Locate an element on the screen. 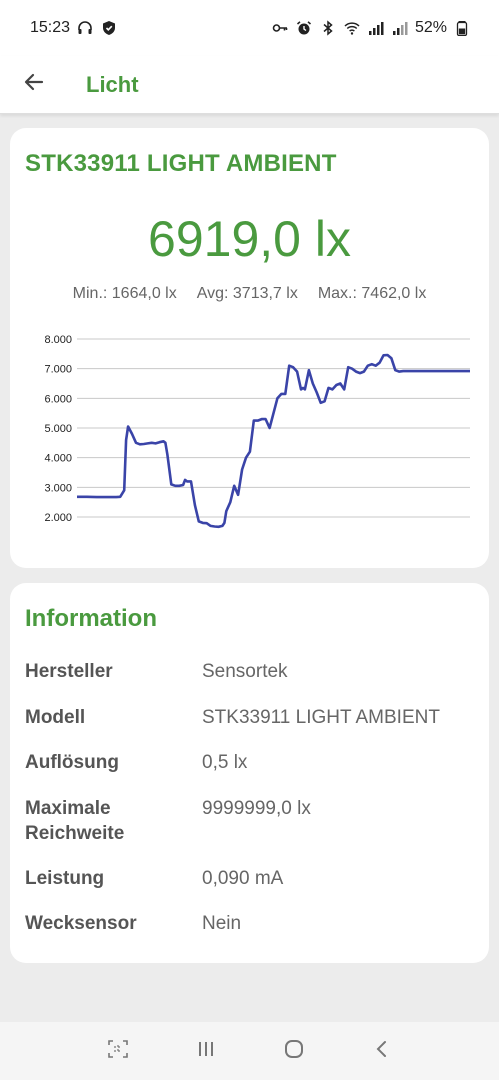 This screenshot has height=1080, width=499. info-value: 0,090 mA is located at coordinates (243, 878).